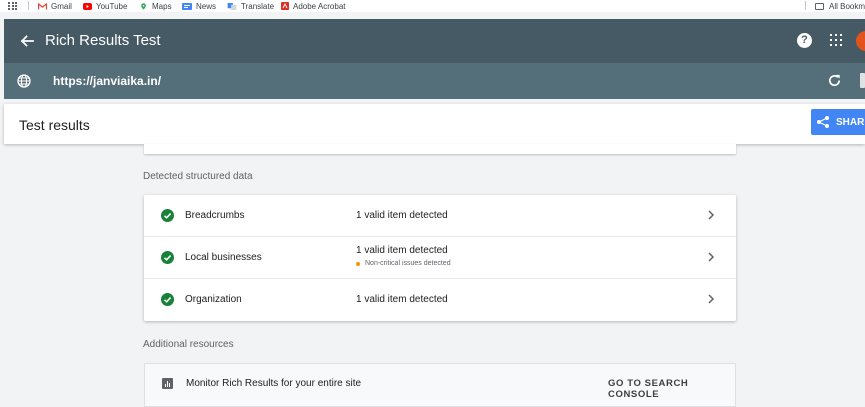  I want to click on translate-icon, so click(232, 6).